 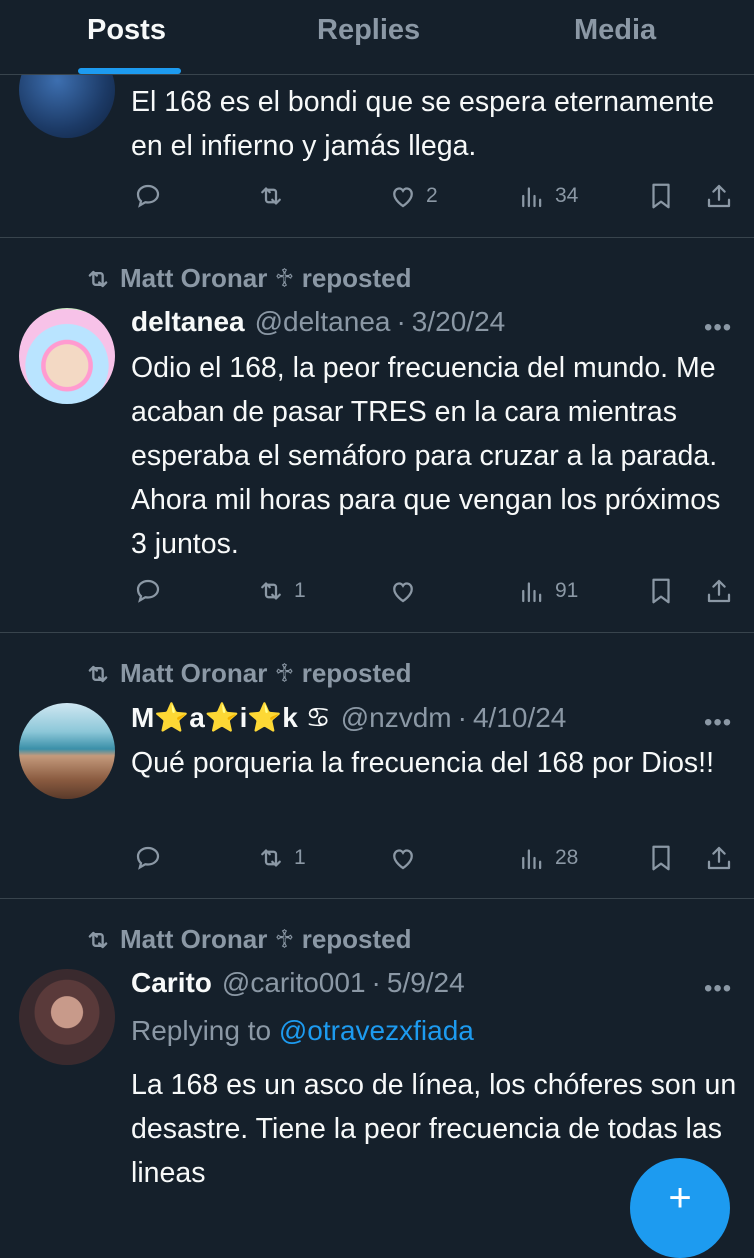 What do you see at coordinates (547, 196) in the screenshot?
I see `views-button: 34` at bounding box center [547, 196].